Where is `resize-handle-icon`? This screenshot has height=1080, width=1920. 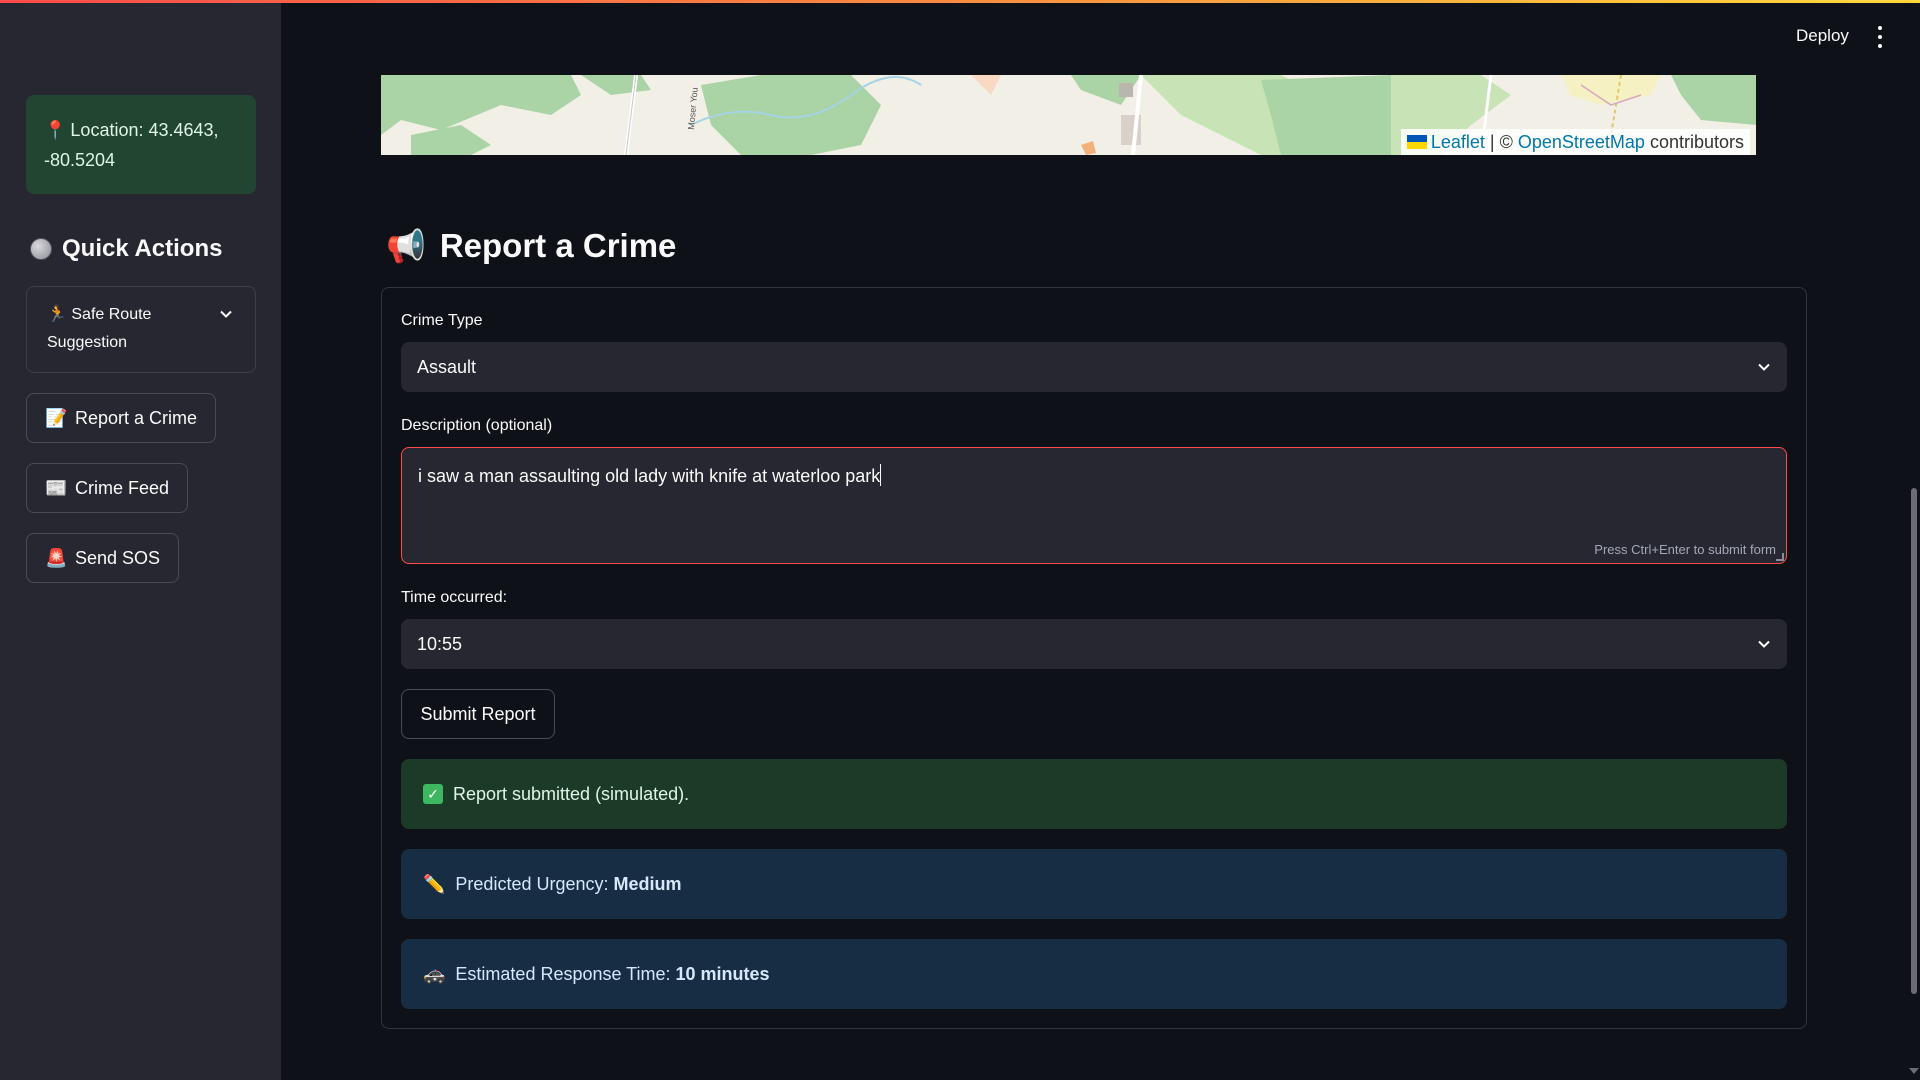
resize-handle-icon is located at coordinates (1780, 557).